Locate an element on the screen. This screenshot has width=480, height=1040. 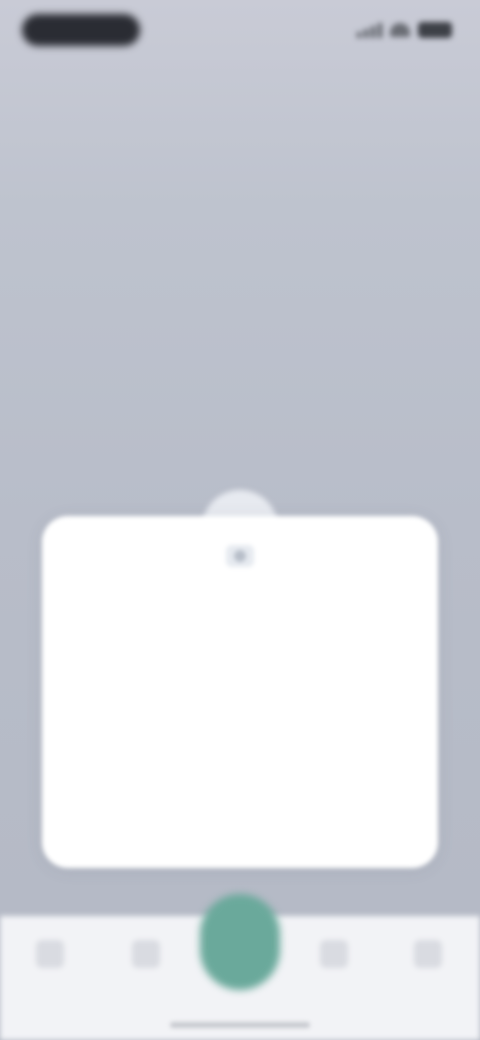
status-icons is located at coordinates (404, 30).